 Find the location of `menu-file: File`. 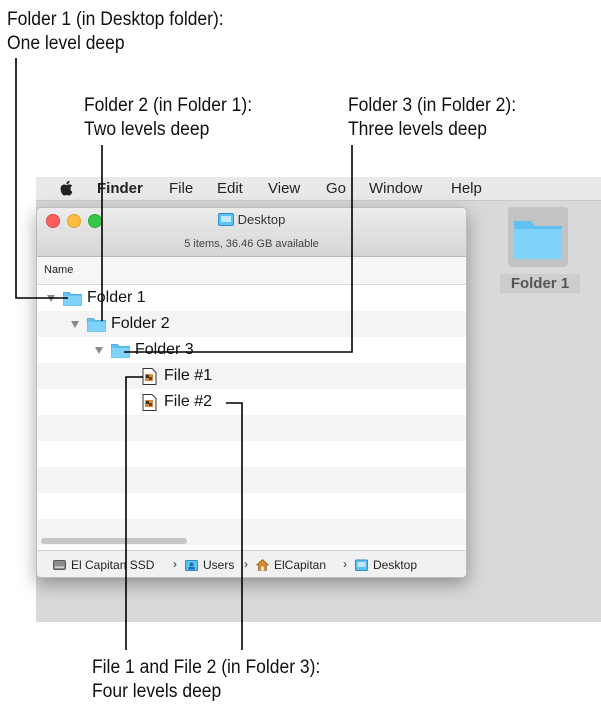

menu-file: File is located at coordinates (181, 188).